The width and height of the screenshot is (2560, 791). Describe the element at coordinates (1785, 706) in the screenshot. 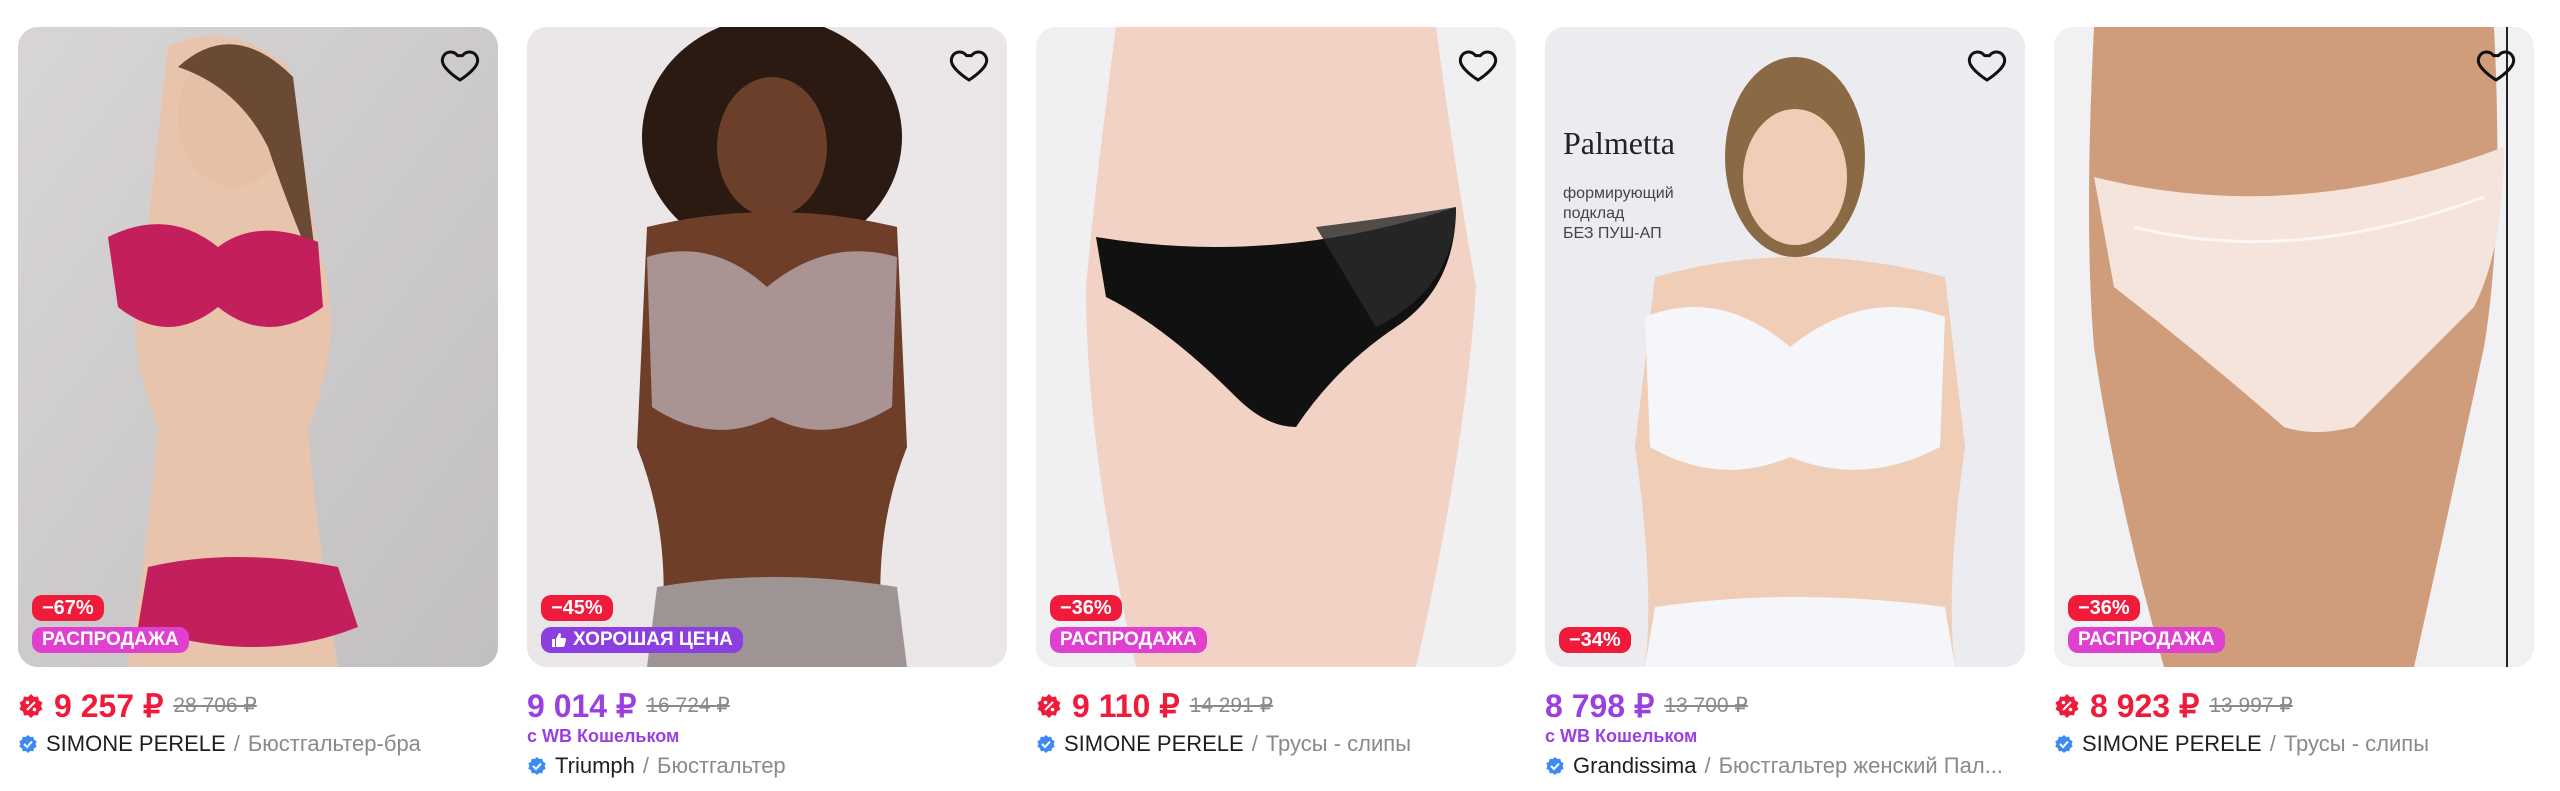

I see `price-row: 8 798 ₽ 13 700 ₽` at that location.